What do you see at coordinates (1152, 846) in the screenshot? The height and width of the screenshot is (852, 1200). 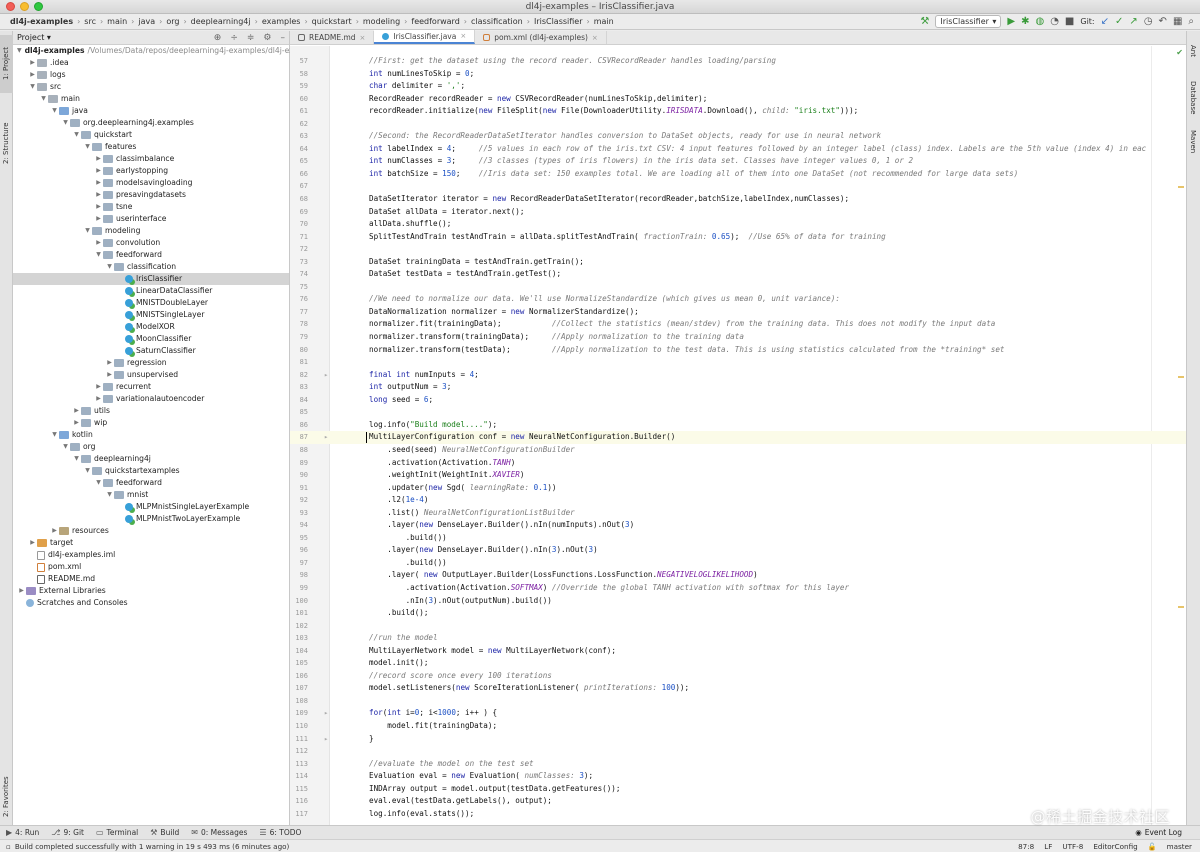 I see `lock-icon: 🔓` at bounding box center [1152, 846].